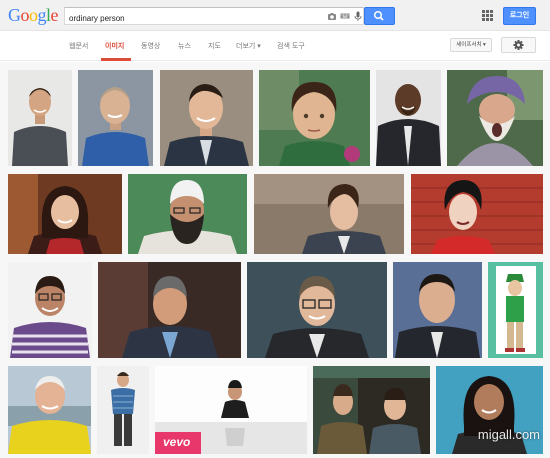  I want to click on search-input, so click(190, 18).